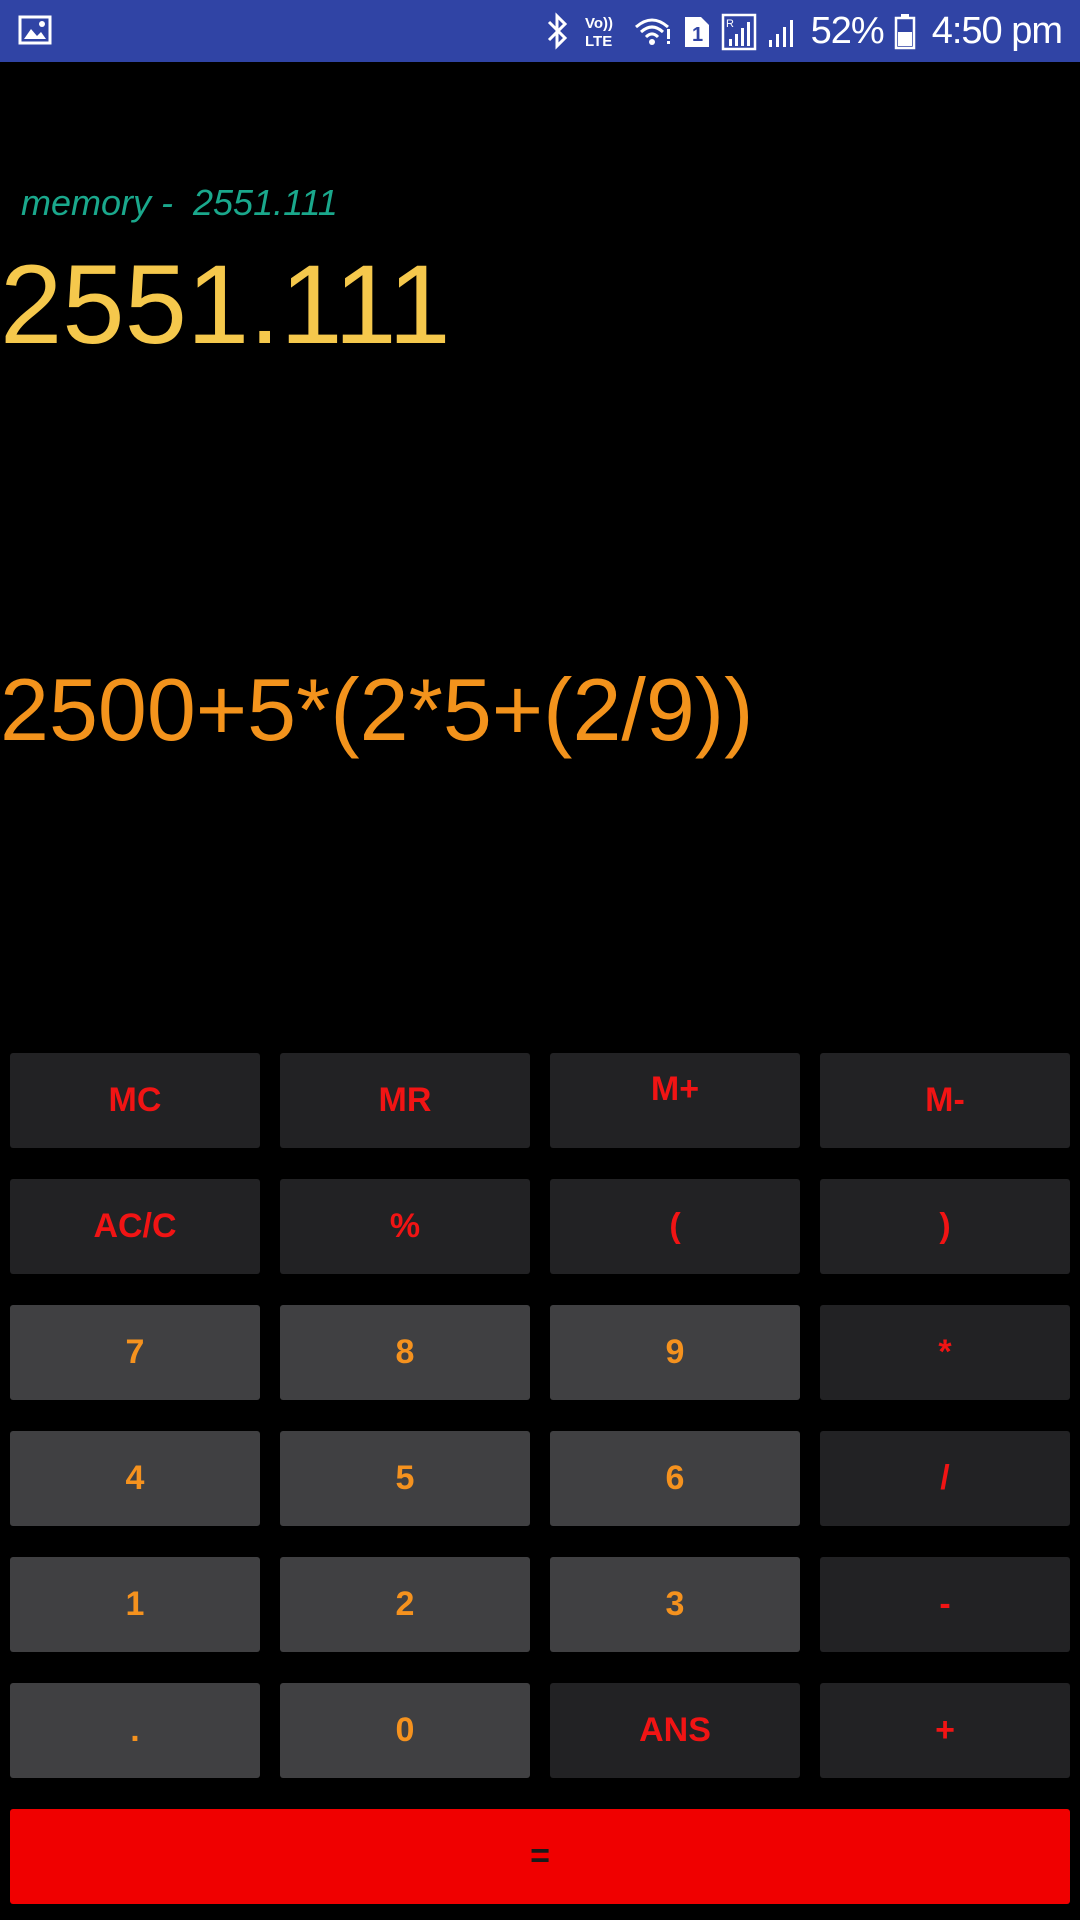 The width and height of the screenshot is (1080, 1920). Describe the element at coordinates (135, 1226) in the screenshot. I see `clear-button: AC/C` at that location.